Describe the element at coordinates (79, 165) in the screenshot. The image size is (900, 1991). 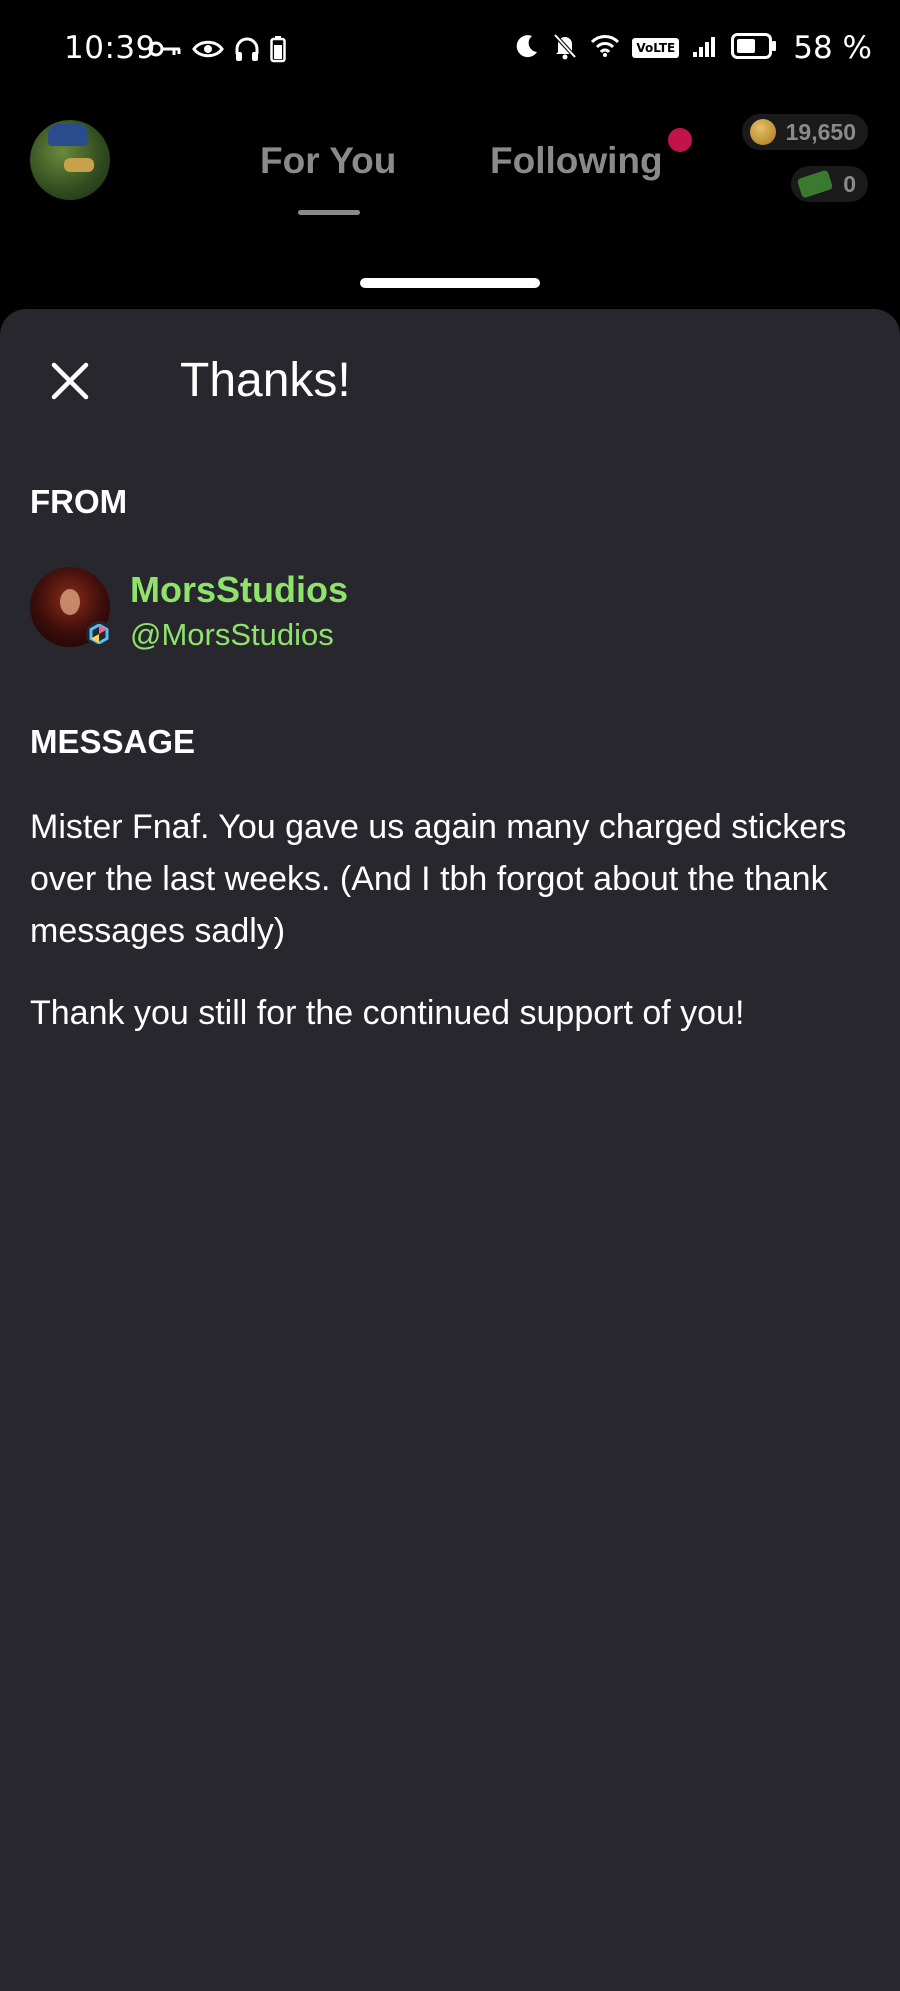
I see `avatar-beak-shape` at that location.